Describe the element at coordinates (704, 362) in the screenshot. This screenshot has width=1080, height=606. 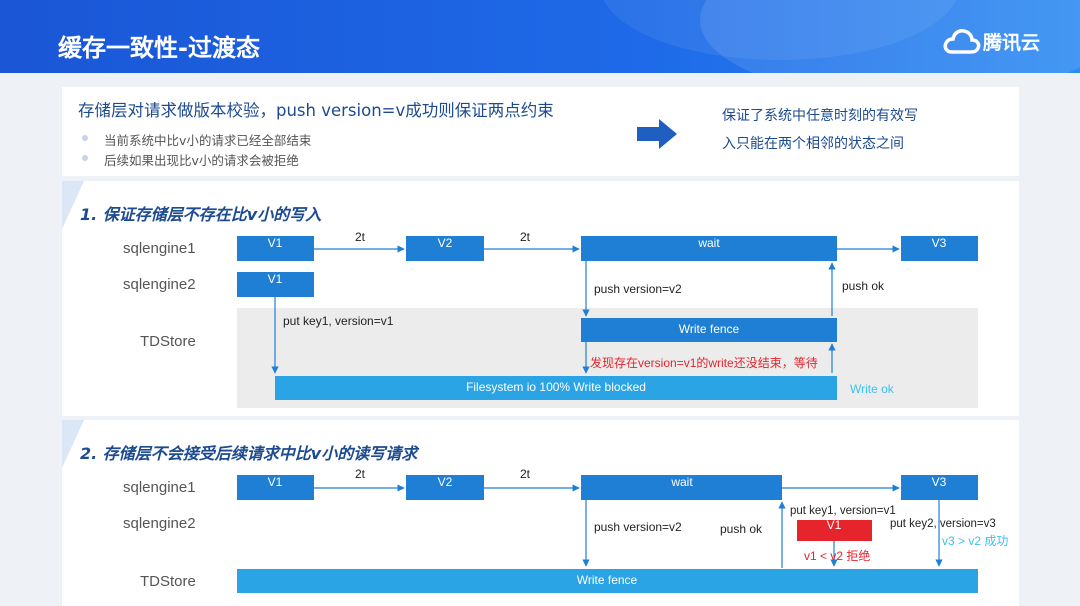
I see `warning-label: 发现存在version=v1的write还没结束，等待` at that location.